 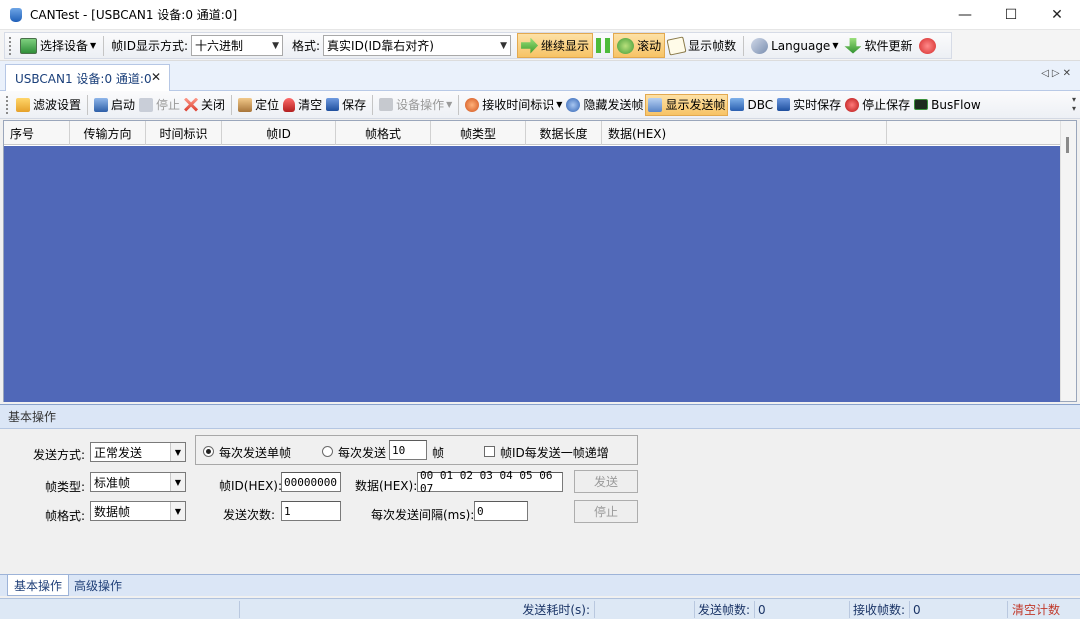 I want to click on device-ops-button: 设备操作 ▼, so click(x=415, y=105).